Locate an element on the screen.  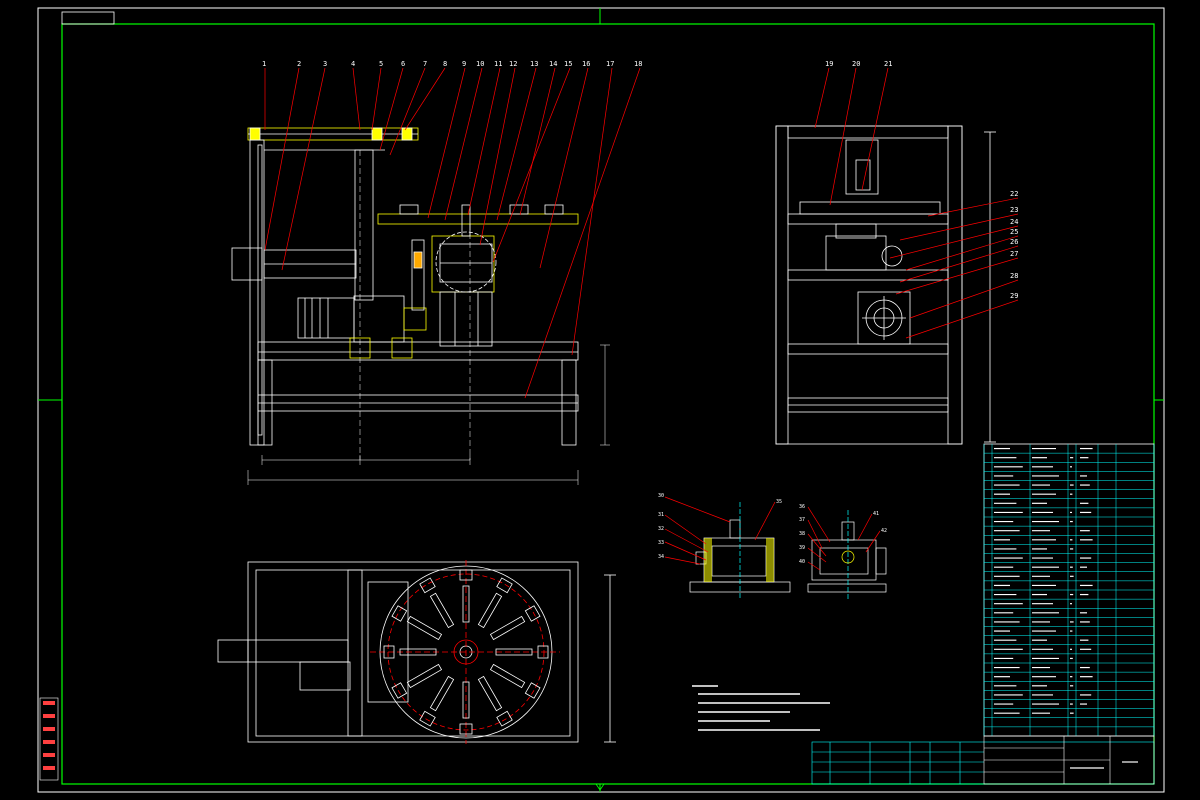
svg-text: 22 is located at coordinates (1014, 194).